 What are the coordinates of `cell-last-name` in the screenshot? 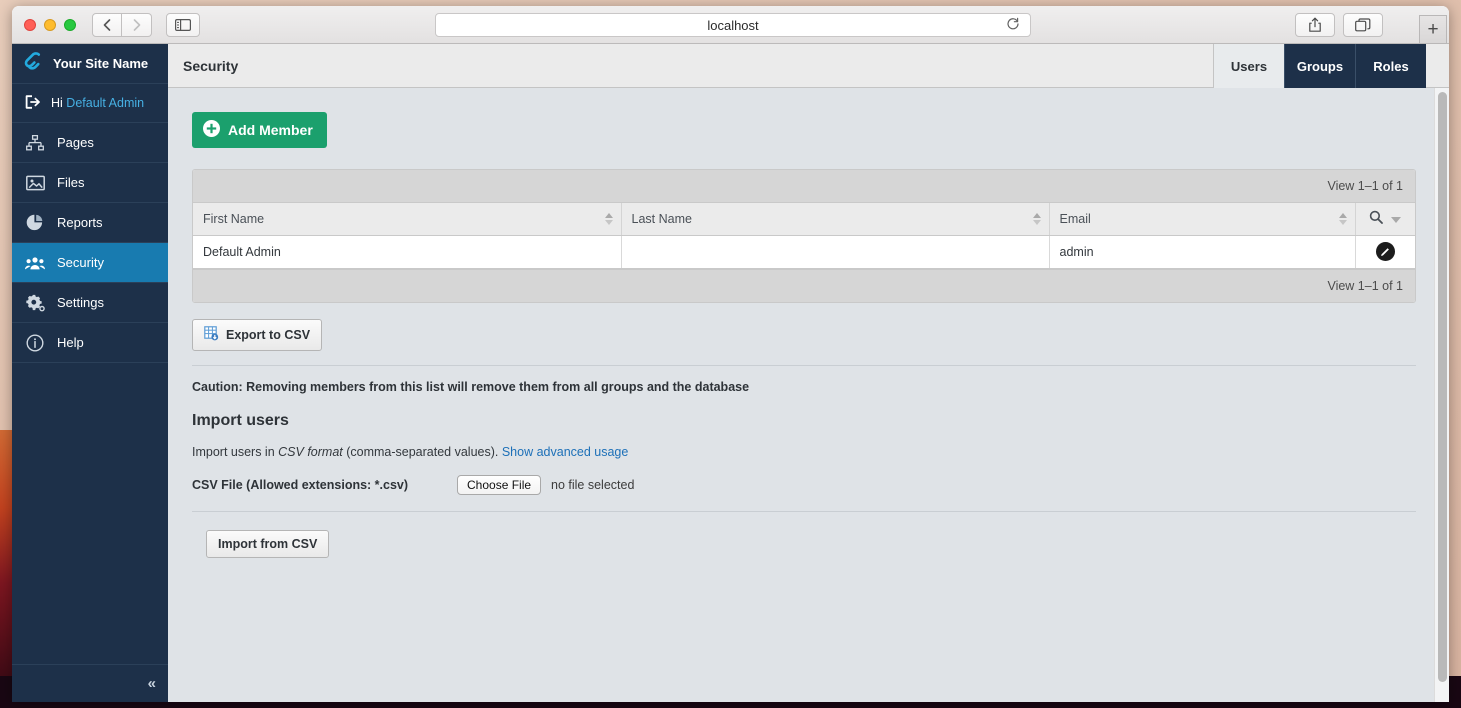 It's located at (835, 252).